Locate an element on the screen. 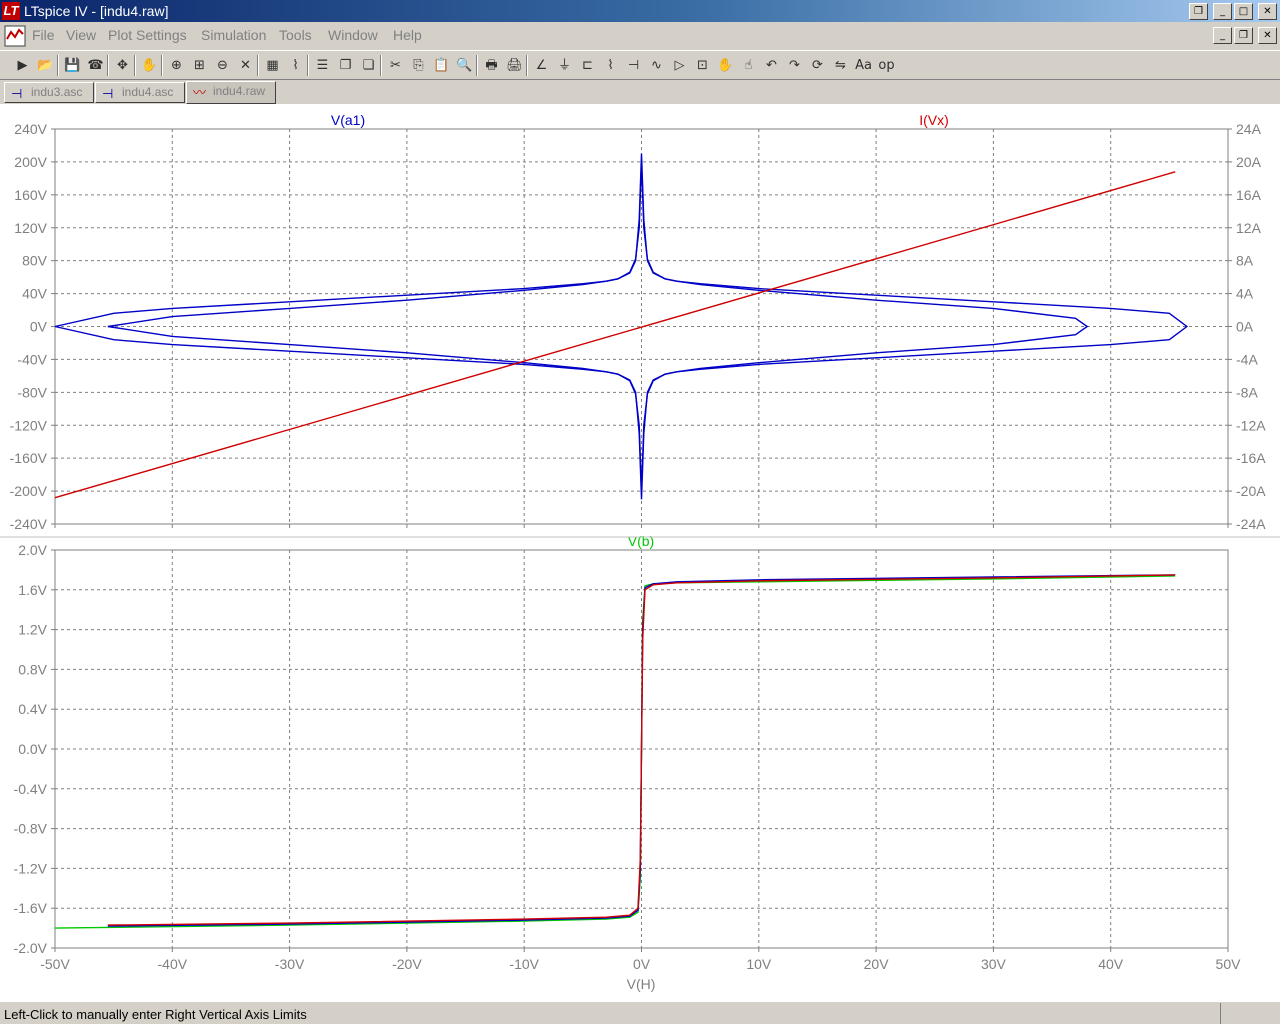  left-axis-tick-label: 0.4V is located at coordinates (32, 709).